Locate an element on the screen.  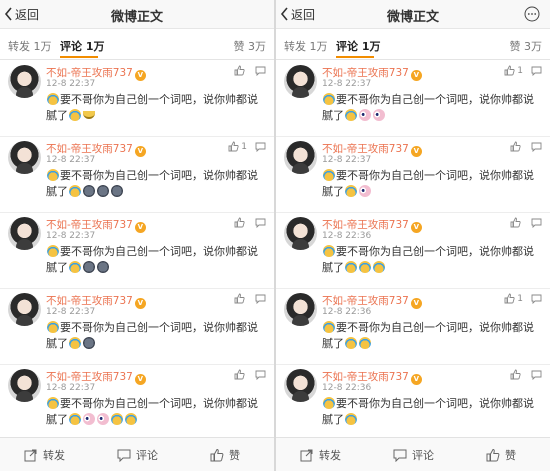
top-navigation-bar: 返回 微博正文 is located at coordinates (413, 14).